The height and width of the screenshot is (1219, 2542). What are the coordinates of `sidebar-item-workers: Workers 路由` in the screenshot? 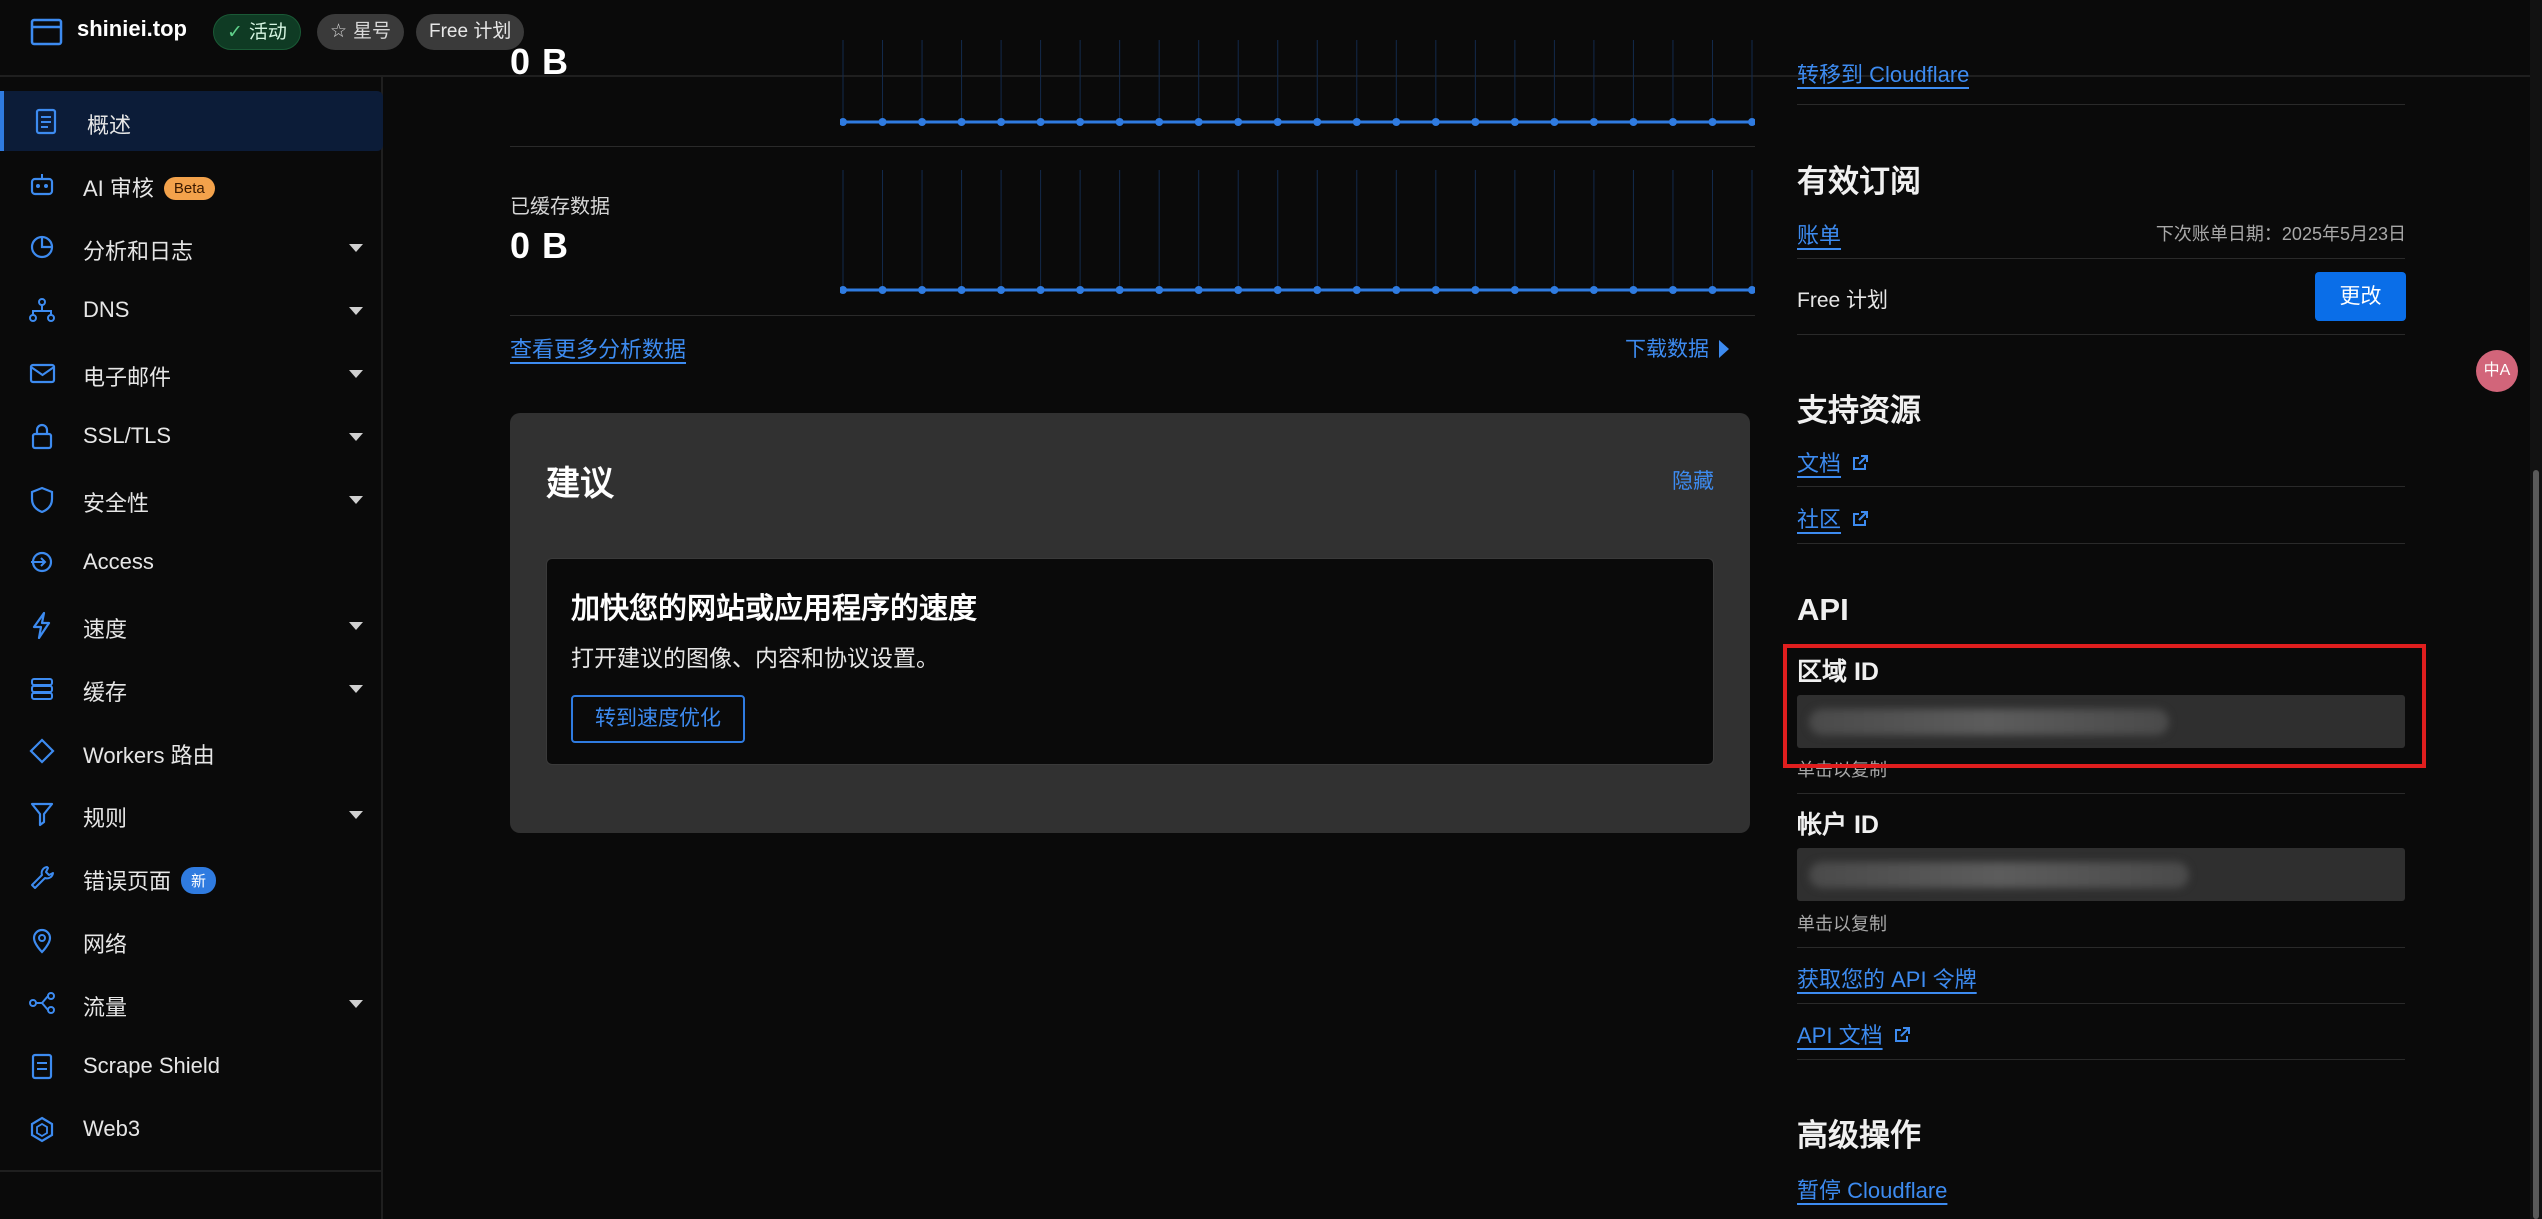 It's located at (191, 751).